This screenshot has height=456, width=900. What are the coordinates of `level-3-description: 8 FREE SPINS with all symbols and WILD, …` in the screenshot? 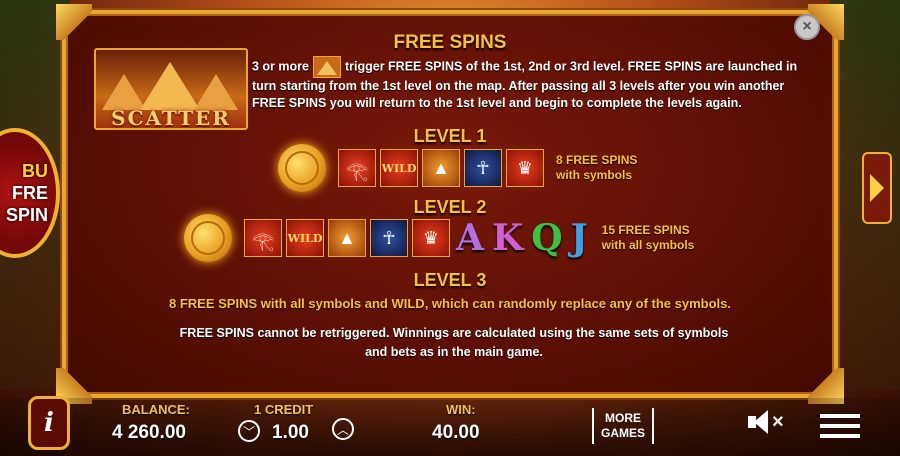 It's located at (450, 303).